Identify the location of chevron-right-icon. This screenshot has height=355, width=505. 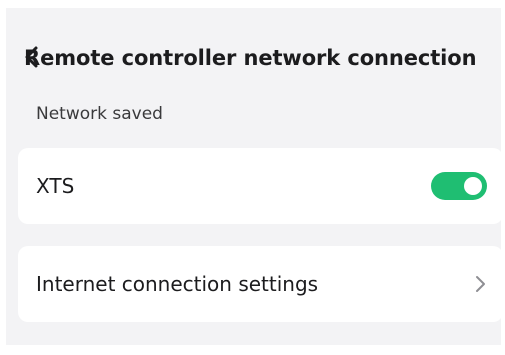
(480, 284).